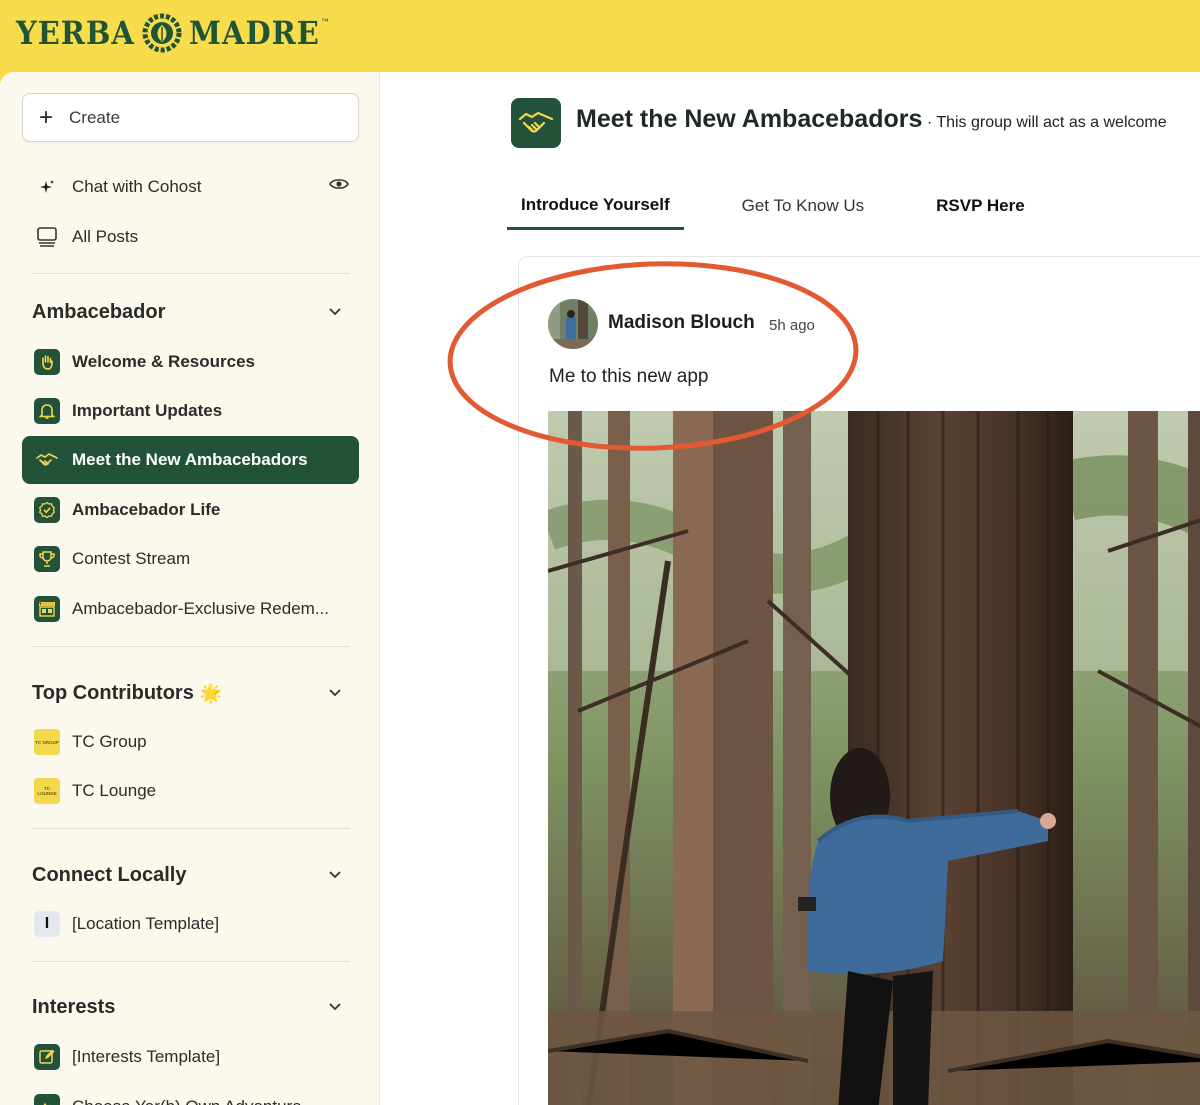  What do you see at coordinates (99, 311) in the screenshot?
I see `section-title: Ambacebador` at bounding box center [99, 311].